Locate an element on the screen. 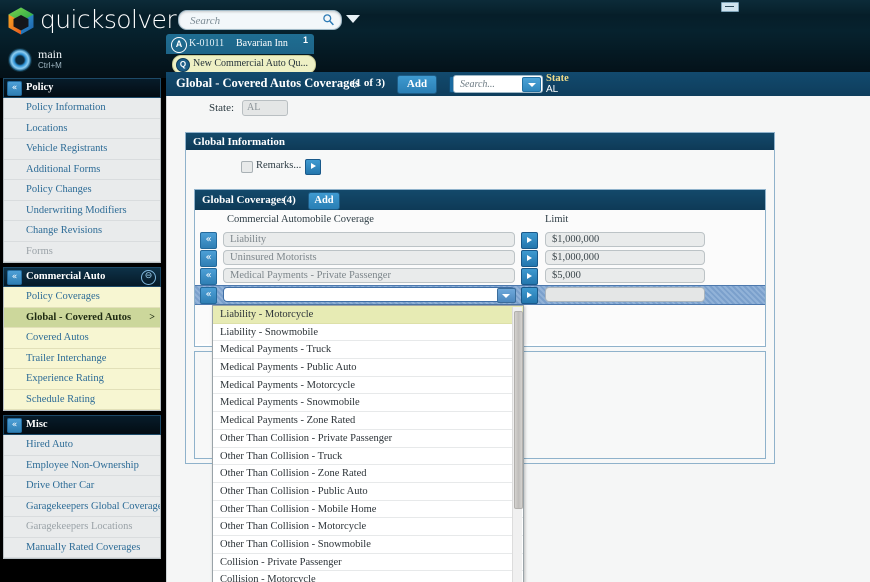  dropdown-item: Other Than Collision - Motorcycle is located at coordinates (368, 527).